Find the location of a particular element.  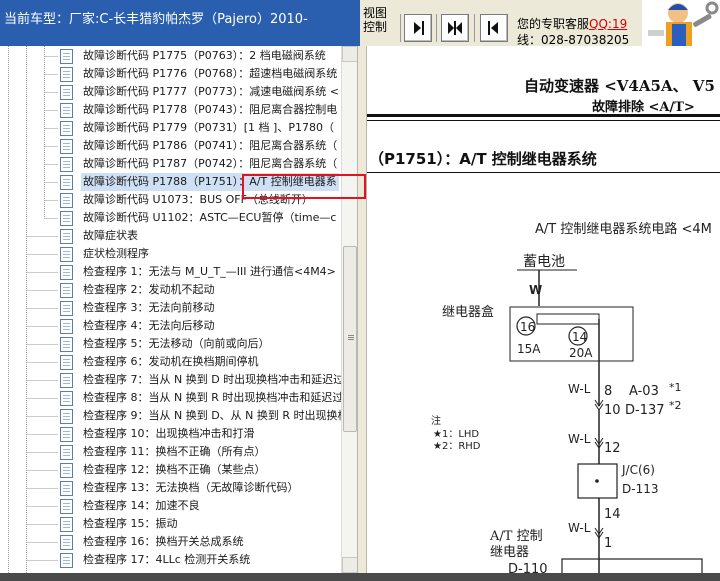

tree-item: 故障诊断代码 P1777（P0773）：减速电磁阀系统 < is located at coordinates (202, 92).